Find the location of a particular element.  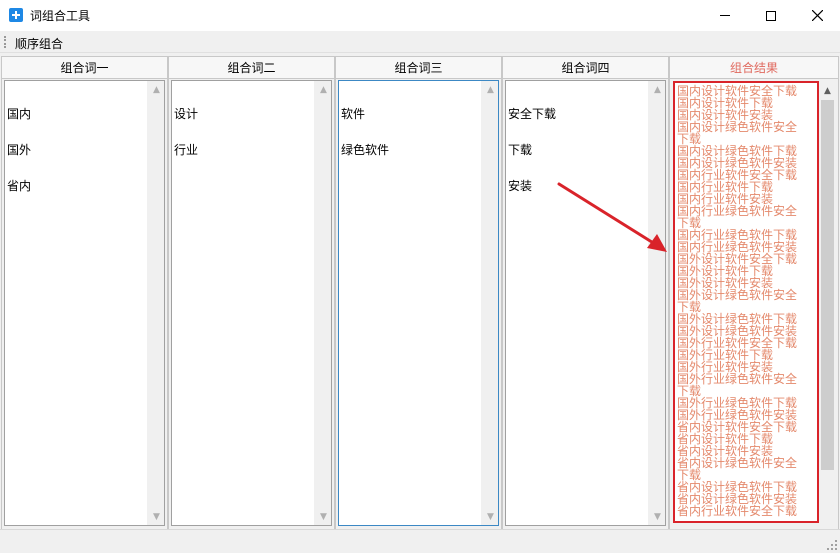

result-line: 国内行业绿色软件安全下载 is located at coordinates (737, 217).